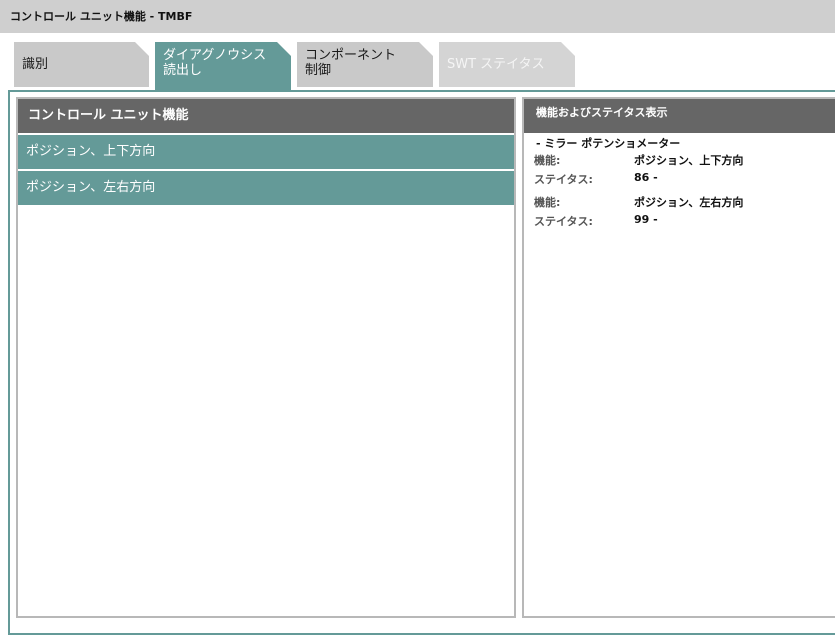 This screenshot has height=635, width=835. What do you see at coordinates (689, 202) in the screenshot?
I see `row-value: ポジション、左右方向` at bounding box center [689, 202].